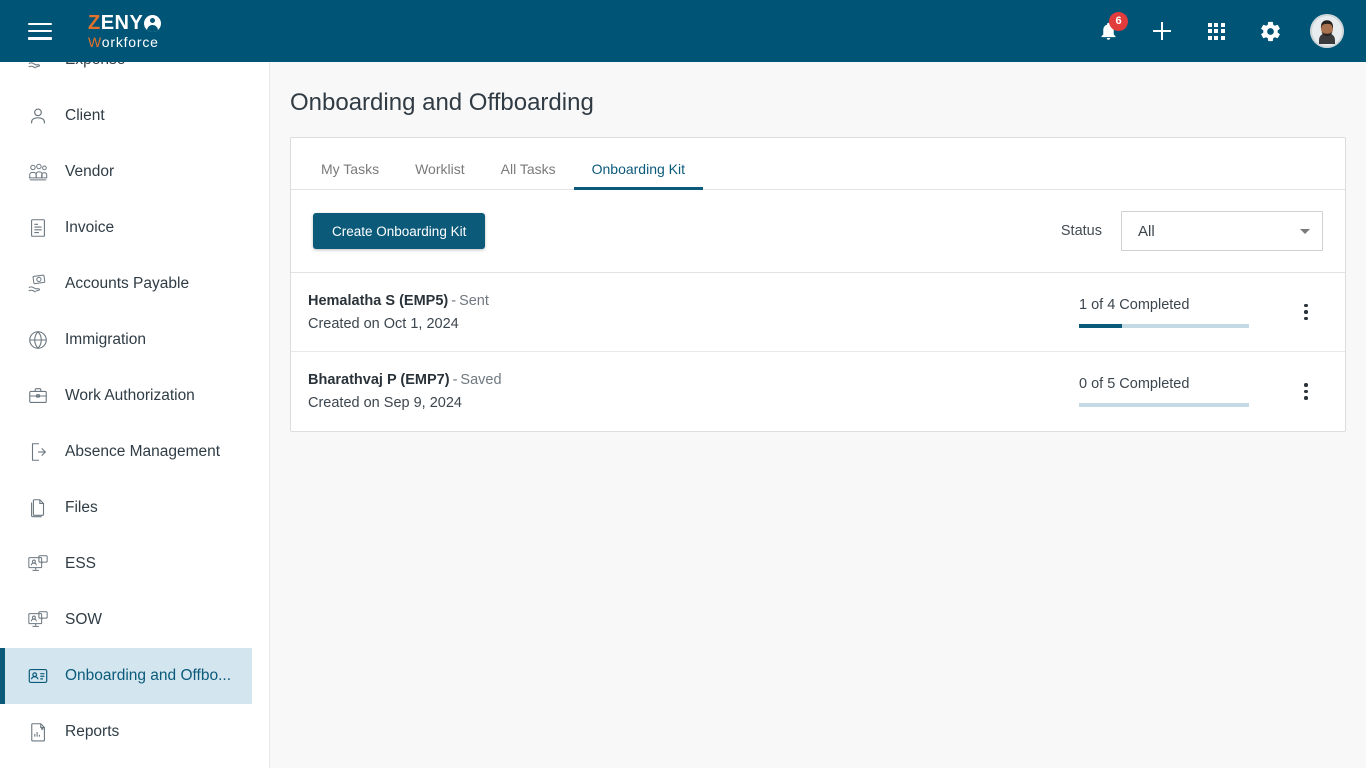 The width and height of the screenshot is (1366, 768). I want to click on hamburger-menu-icon, so click(40, 31).